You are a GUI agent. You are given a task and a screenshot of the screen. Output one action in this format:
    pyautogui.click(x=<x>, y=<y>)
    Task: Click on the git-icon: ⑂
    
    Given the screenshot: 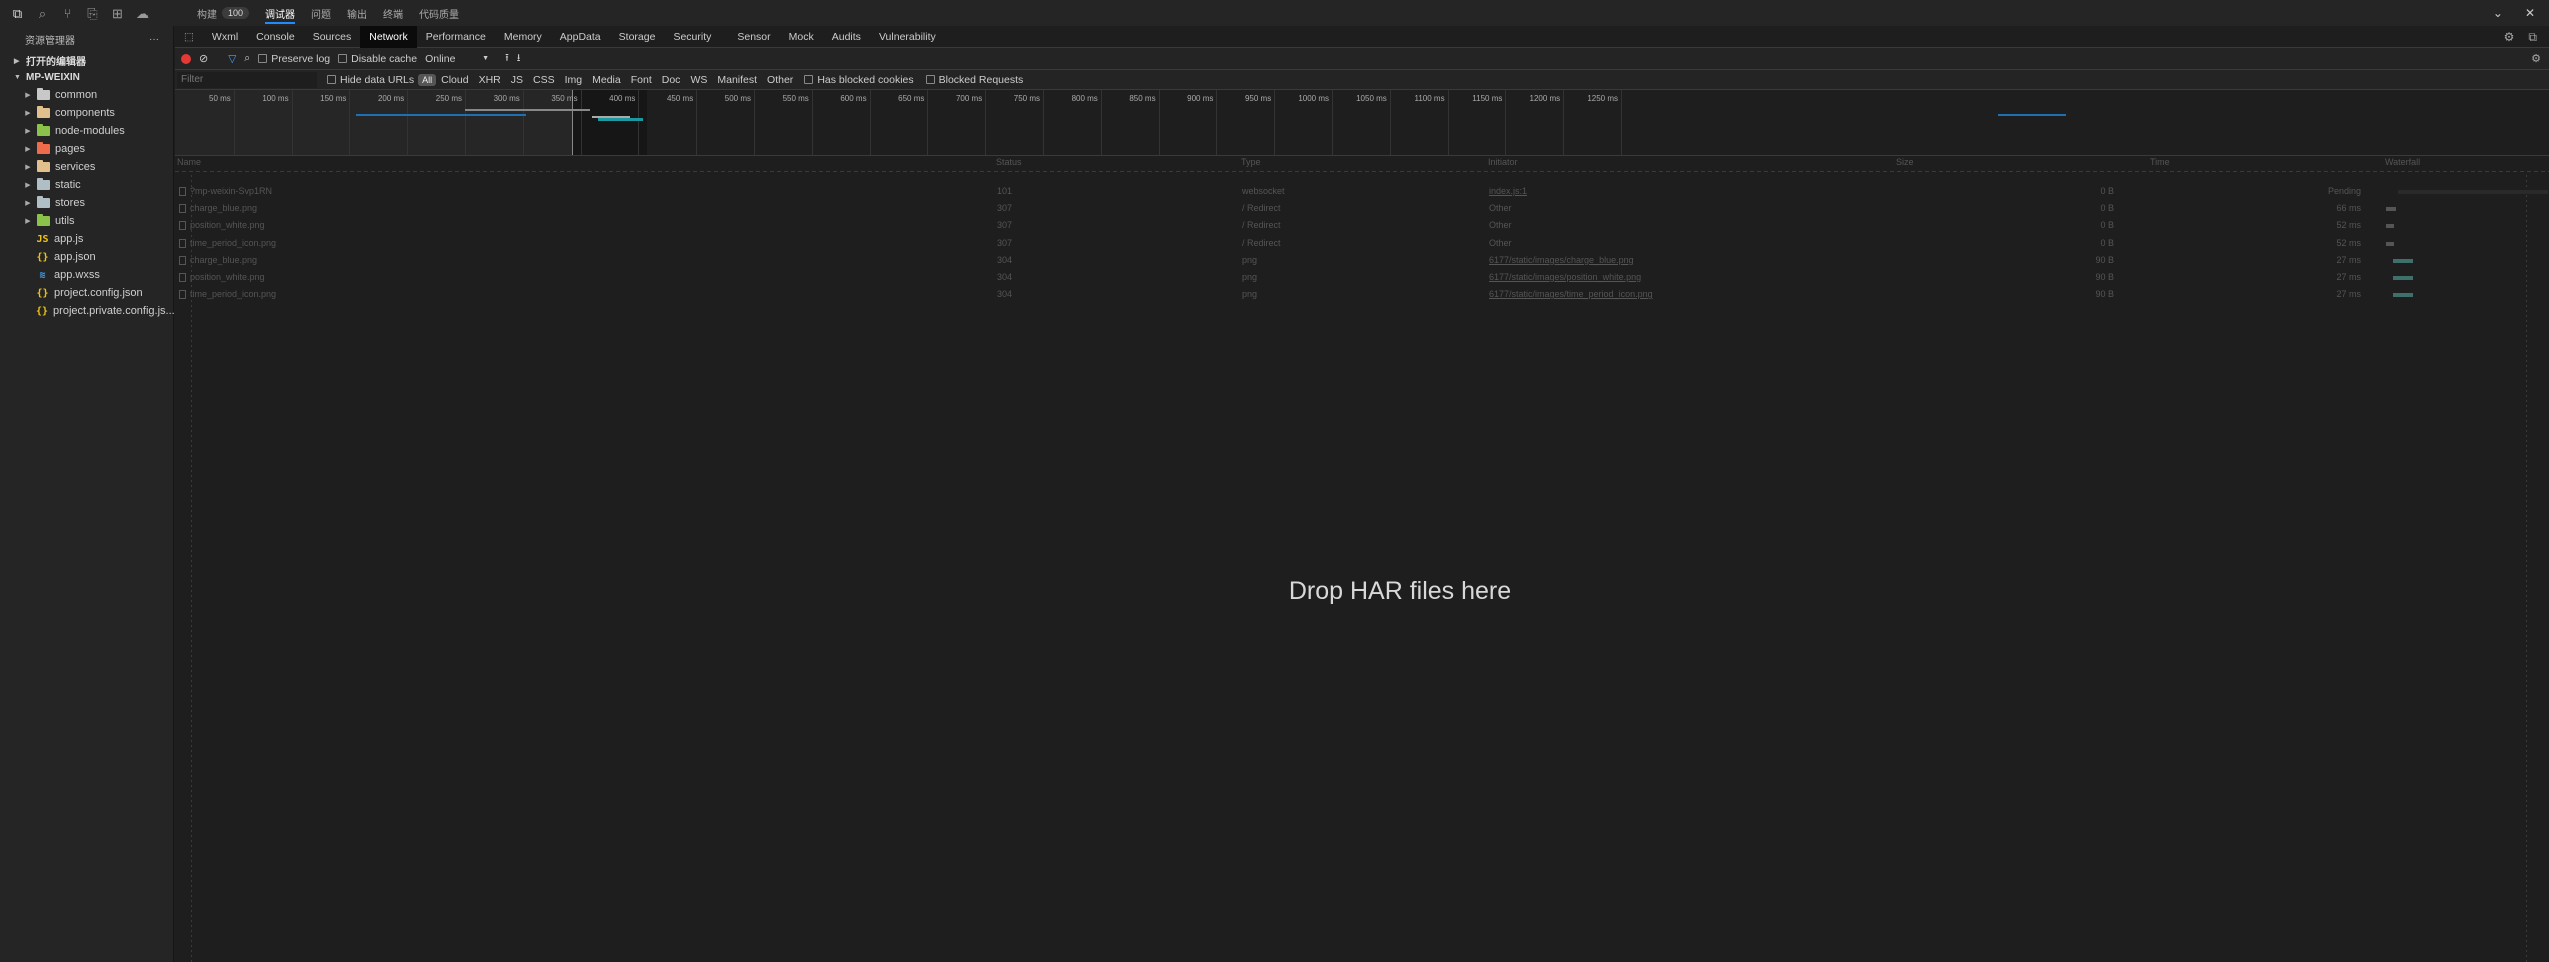 What is the action you would take?
    pyautogui.click(x=67, y=13)
    